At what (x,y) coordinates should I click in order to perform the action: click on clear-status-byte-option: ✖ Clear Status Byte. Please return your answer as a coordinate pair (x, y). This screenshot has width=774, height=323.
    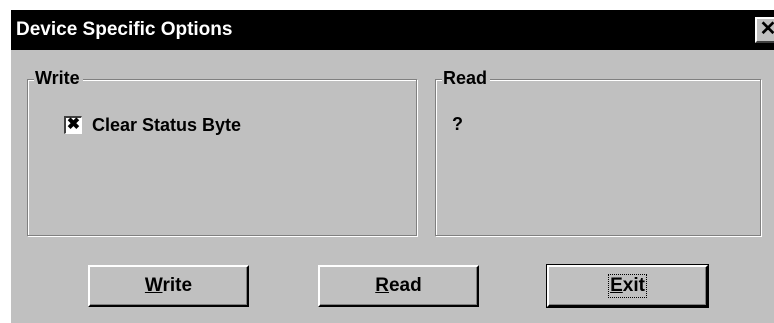
    Looking at the image, I should click on (152, 125).